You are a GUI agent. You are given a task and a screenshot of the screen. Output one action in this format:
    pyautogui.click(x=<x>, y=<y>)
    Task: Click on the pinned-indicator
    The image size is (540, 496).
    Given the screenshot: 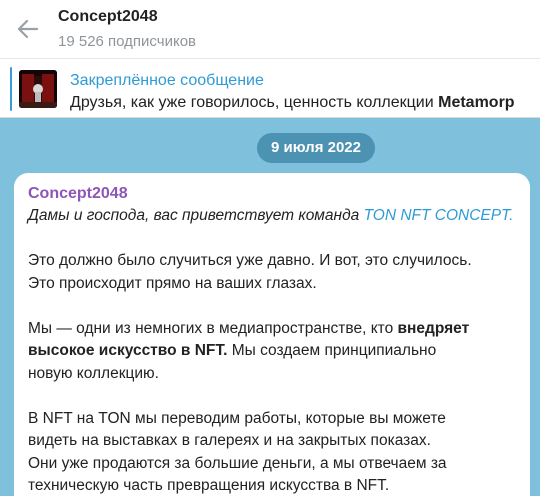 What is the action you would take?
    pyautogui.click(x=11, y=89)
    